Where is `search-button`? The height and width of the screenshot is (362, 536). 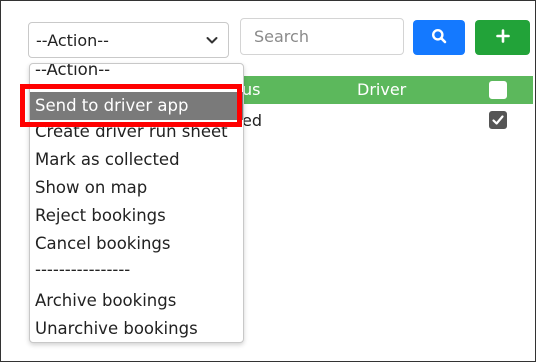
search-button is located at coordinates (439, 37).